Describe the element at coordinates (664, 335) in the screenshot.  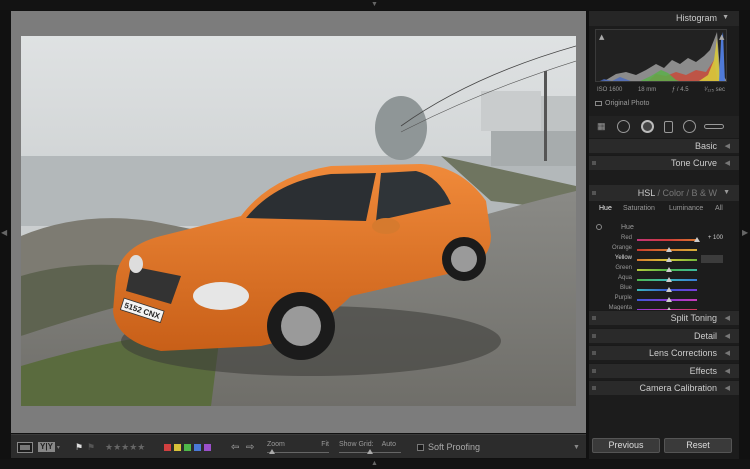
I see `section-detail: Detail ◀` at that location.